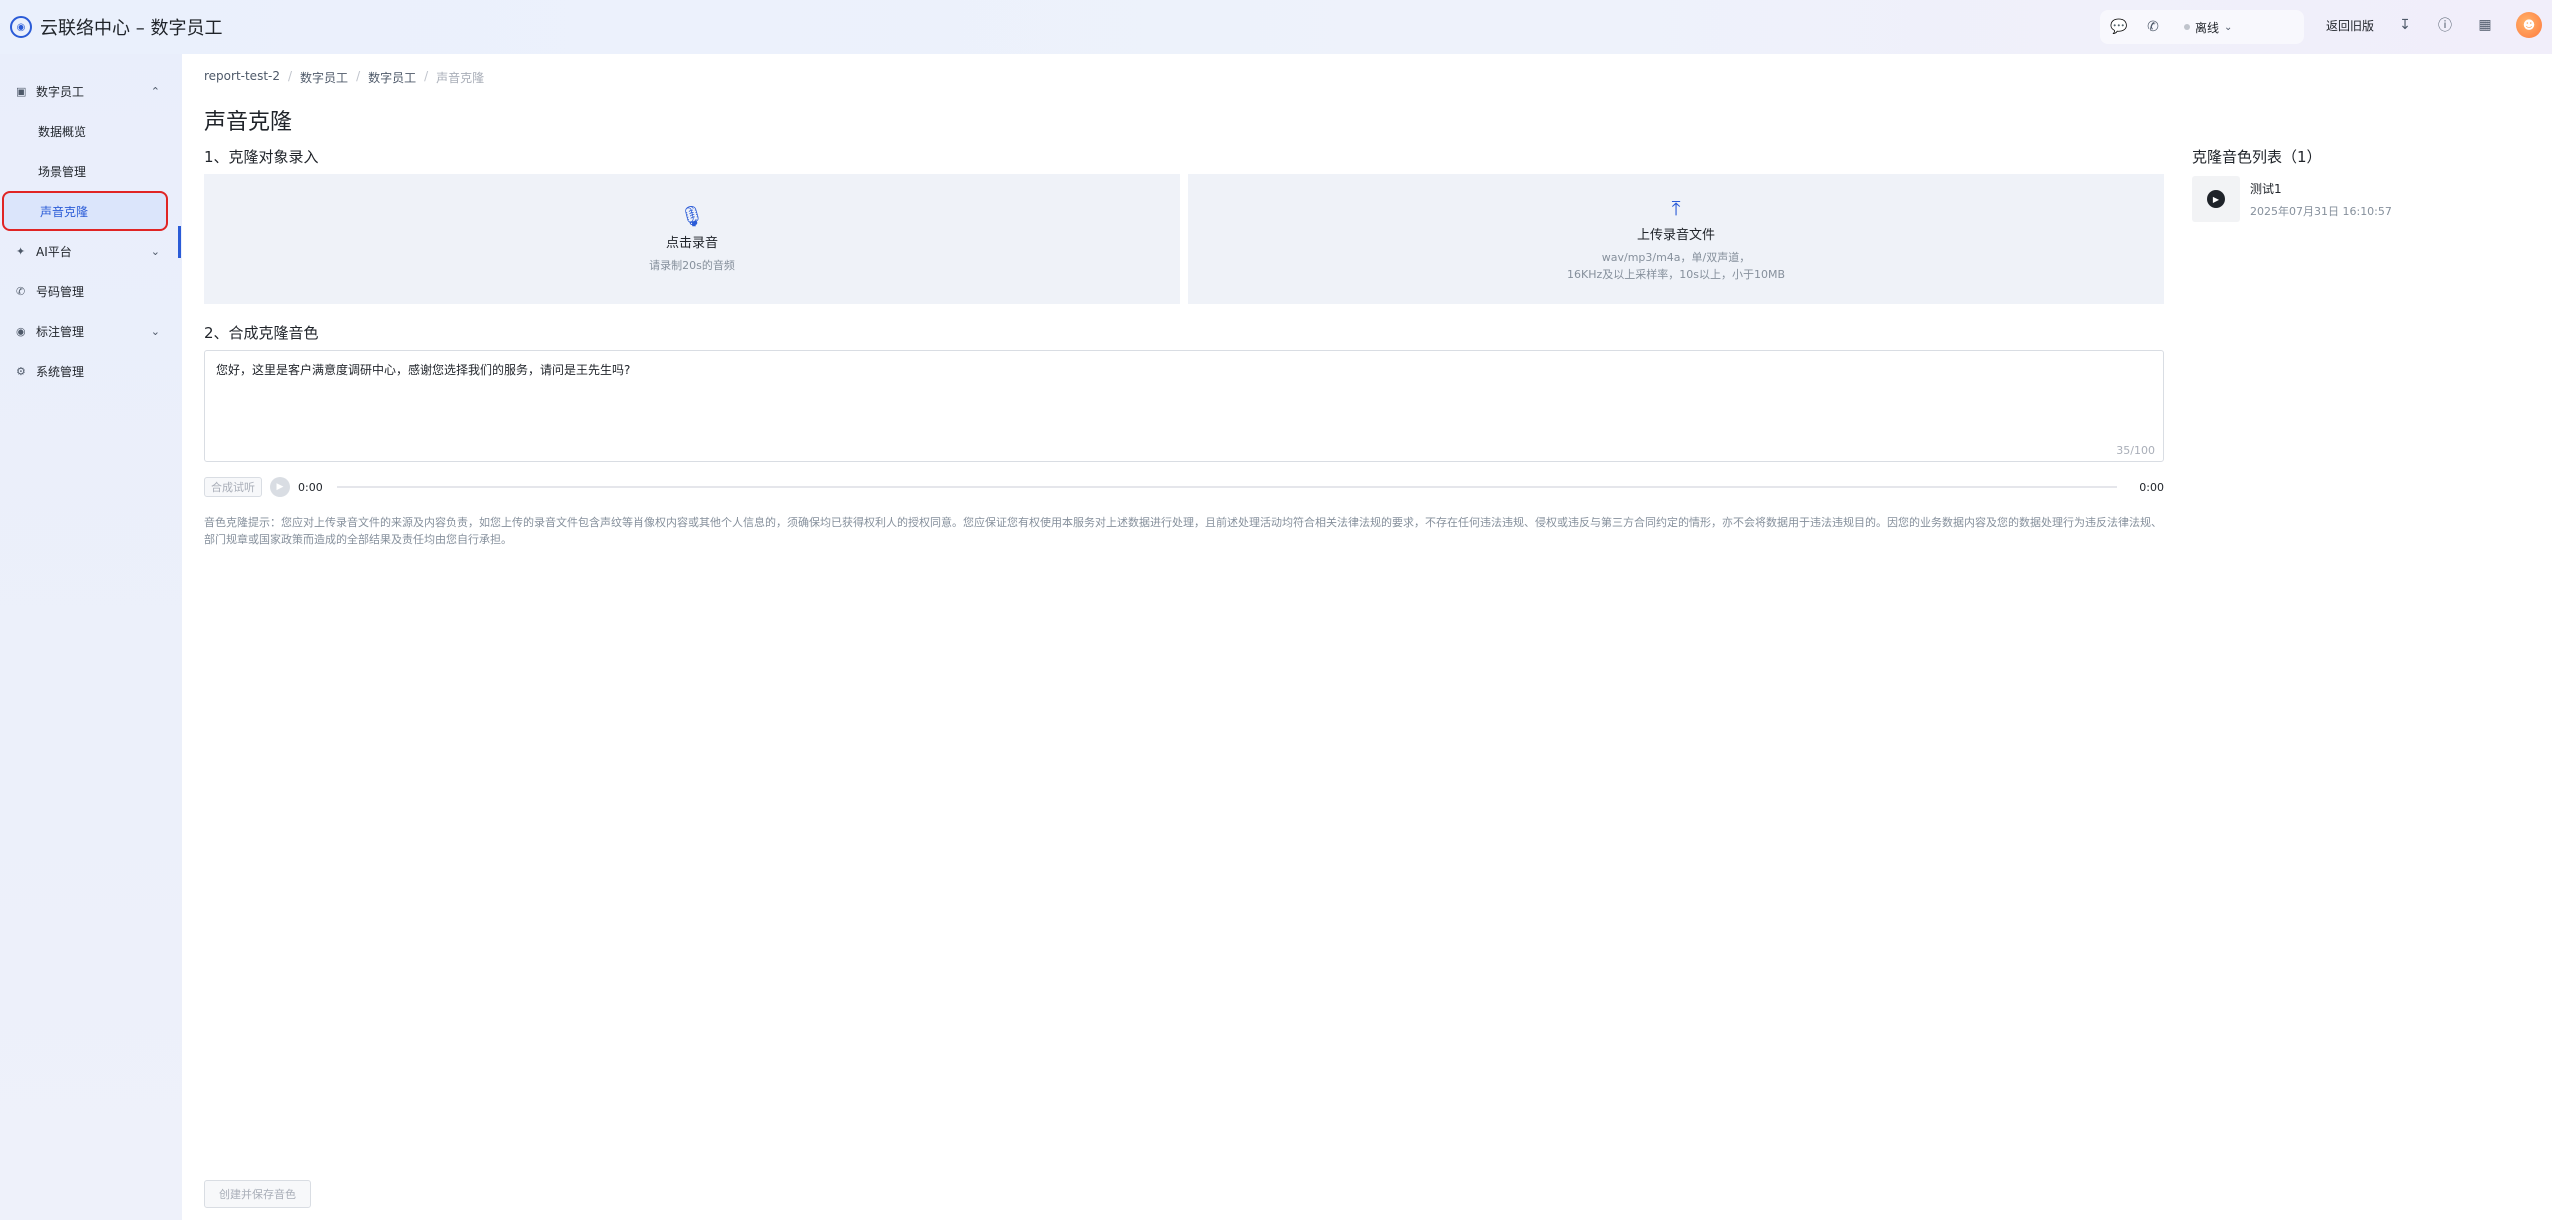 The image size is (2552, 1220). What do you see at coordinates (91, 251) in the screenshot?
I see `sidebar-group-ai-platform: ✦ AI平台 ⌄` at bounding box center [91, 251].